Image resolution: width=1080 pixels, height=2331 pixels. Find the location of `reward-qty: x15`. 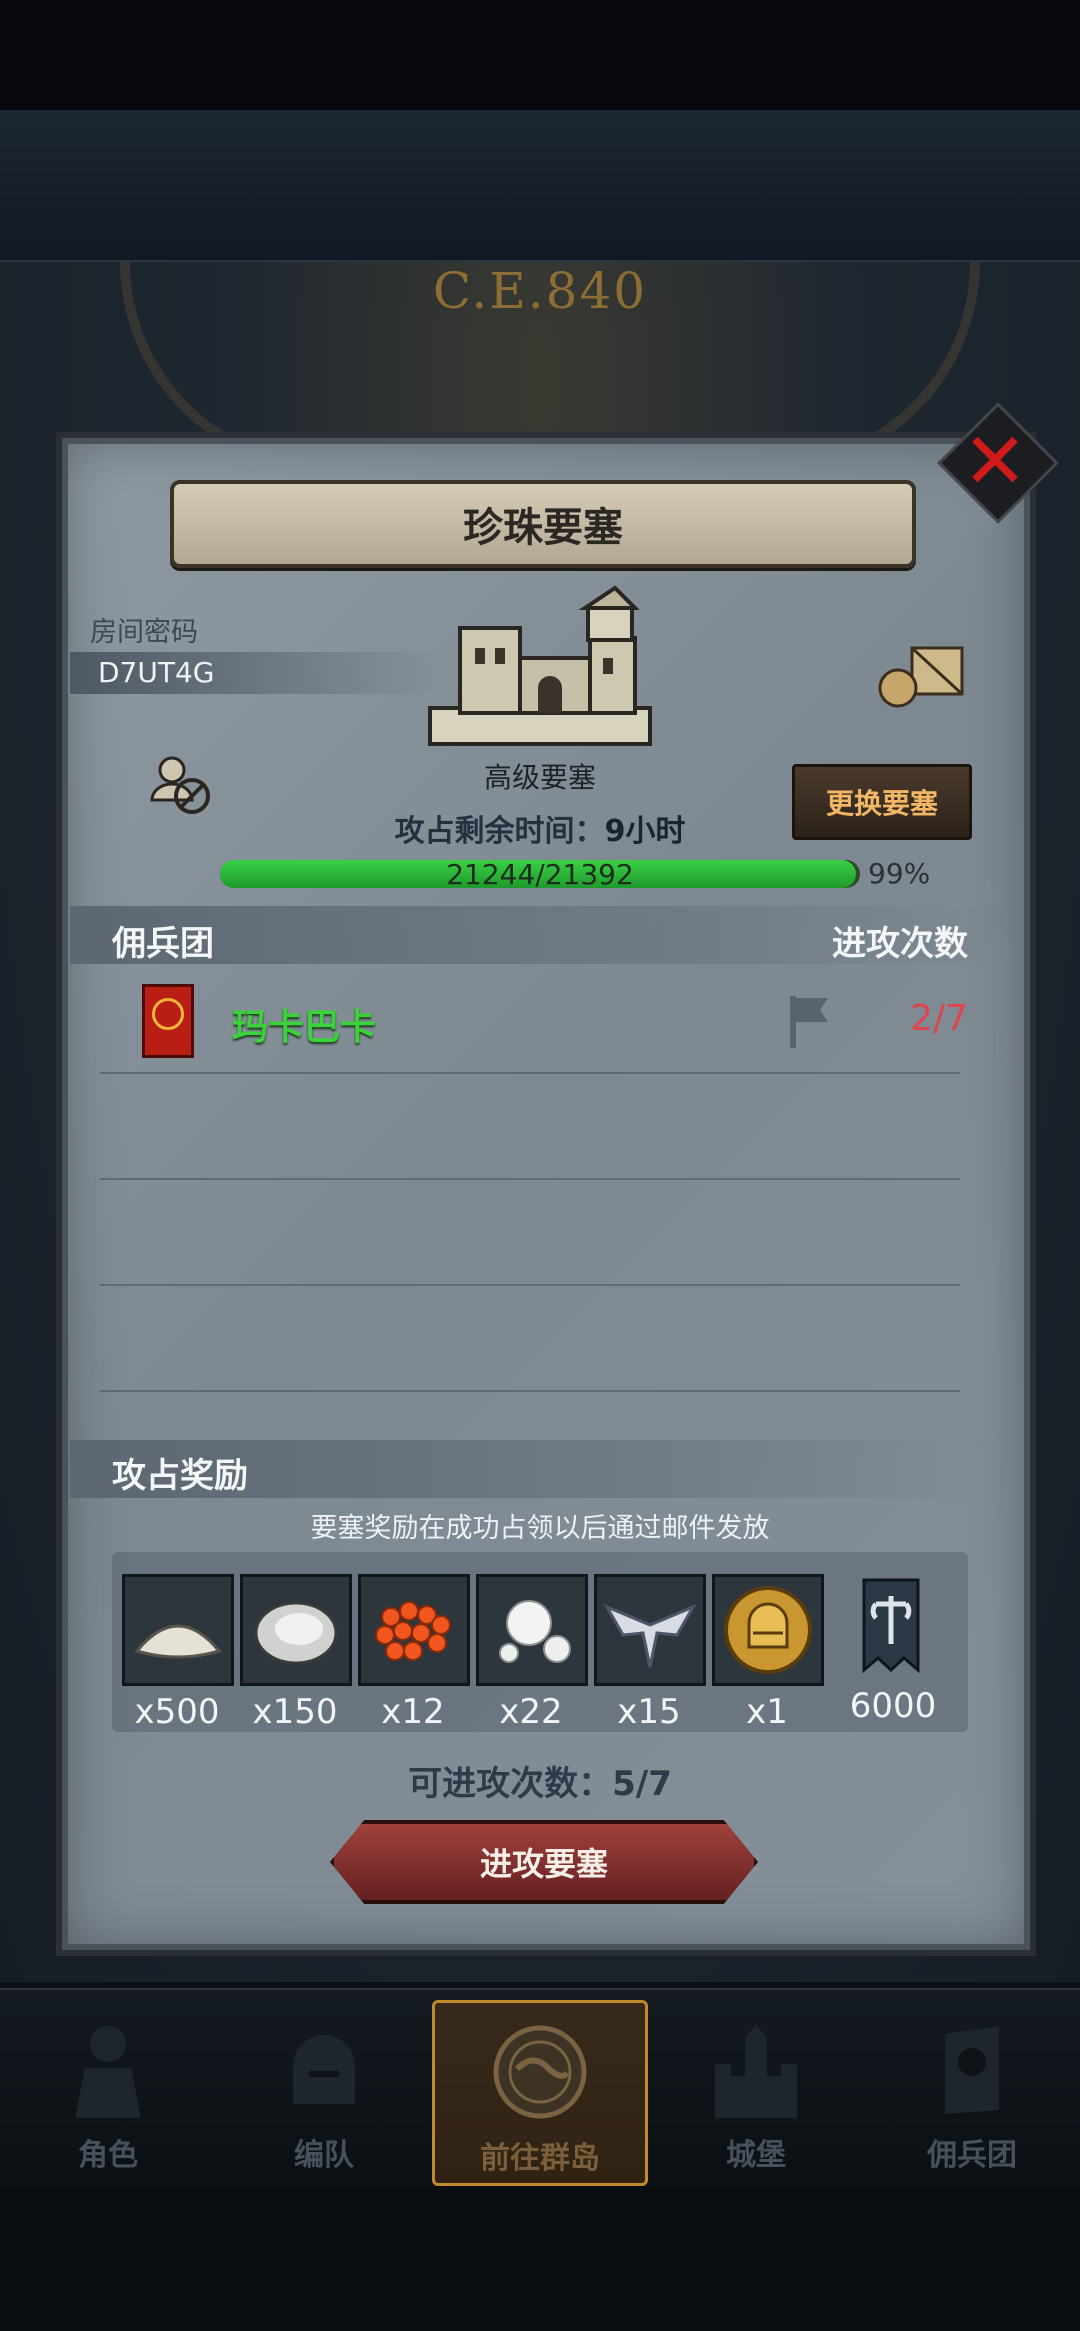

reward-qty: x15 is located at coordinates (649, 1712).